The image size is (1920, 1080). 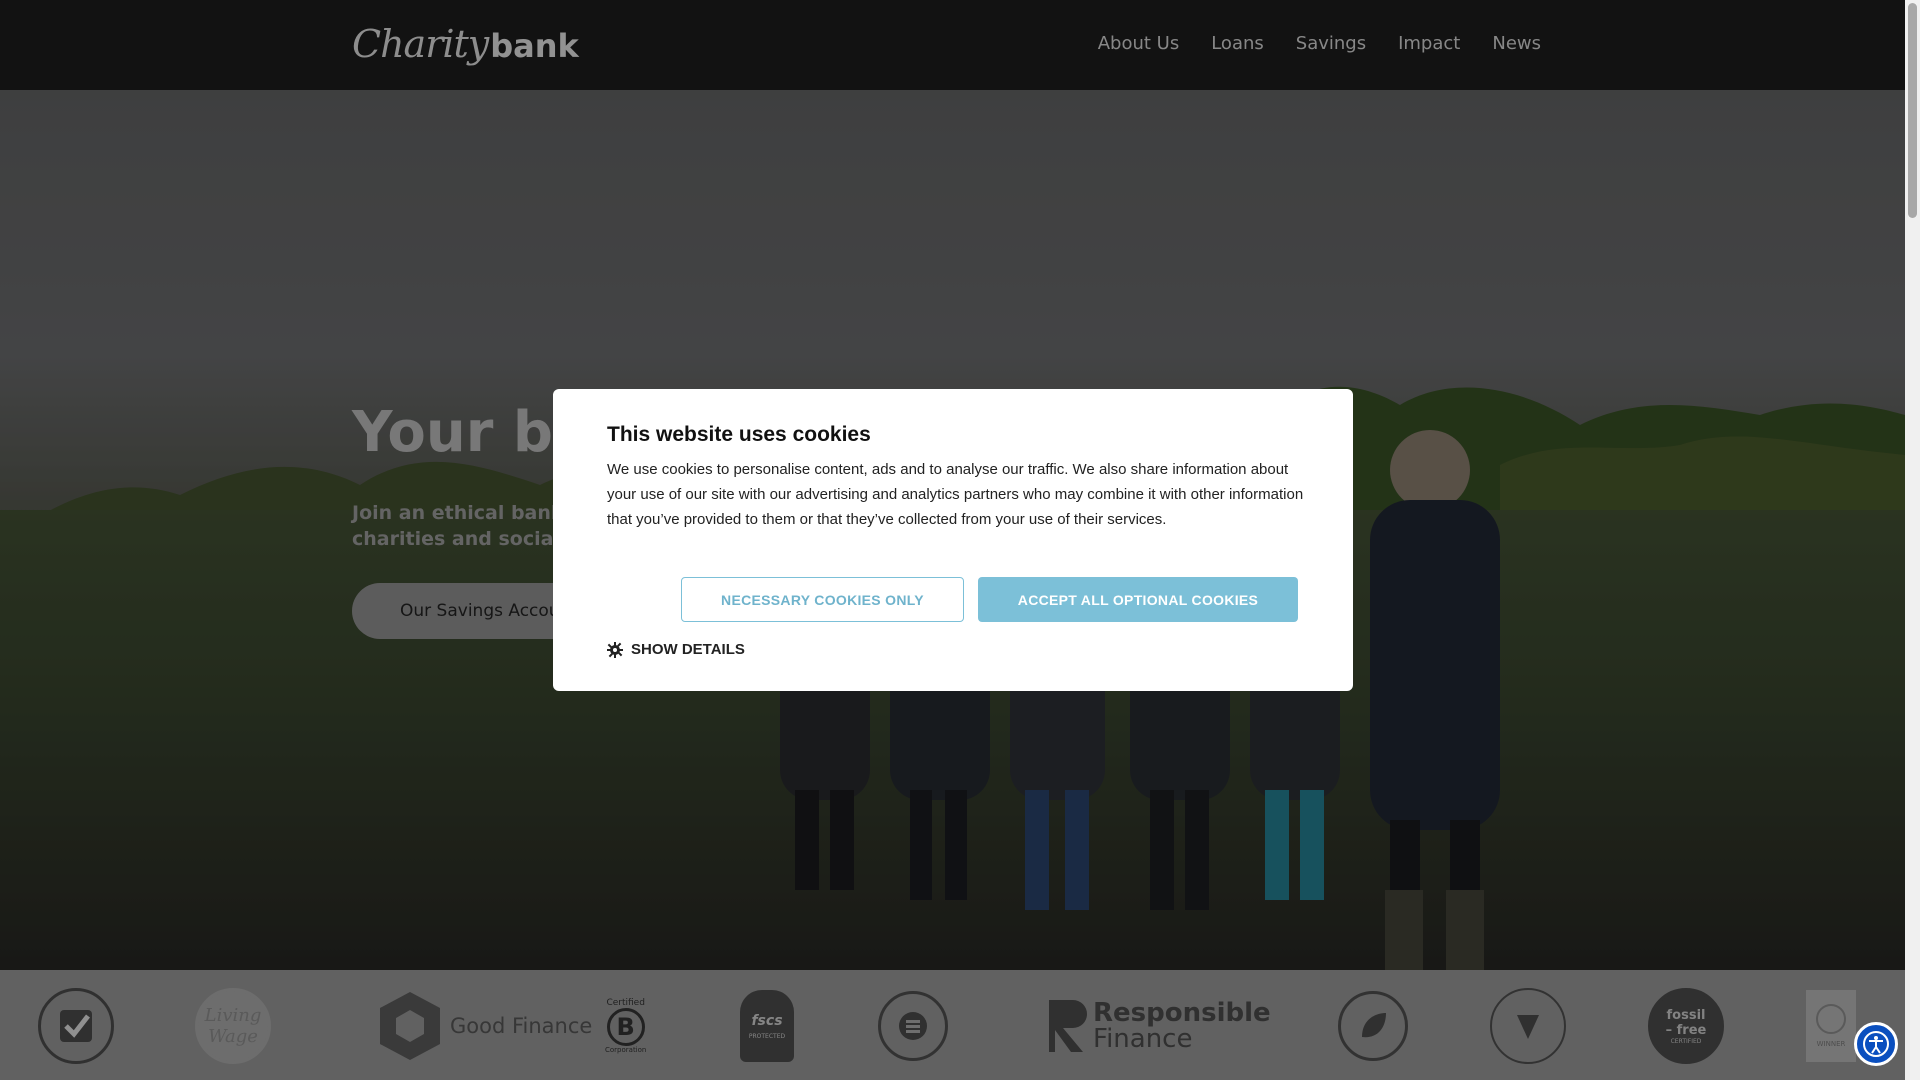 I want to click on cookie-dialog-title: This website uses cookies, so click(x=739, y=434).